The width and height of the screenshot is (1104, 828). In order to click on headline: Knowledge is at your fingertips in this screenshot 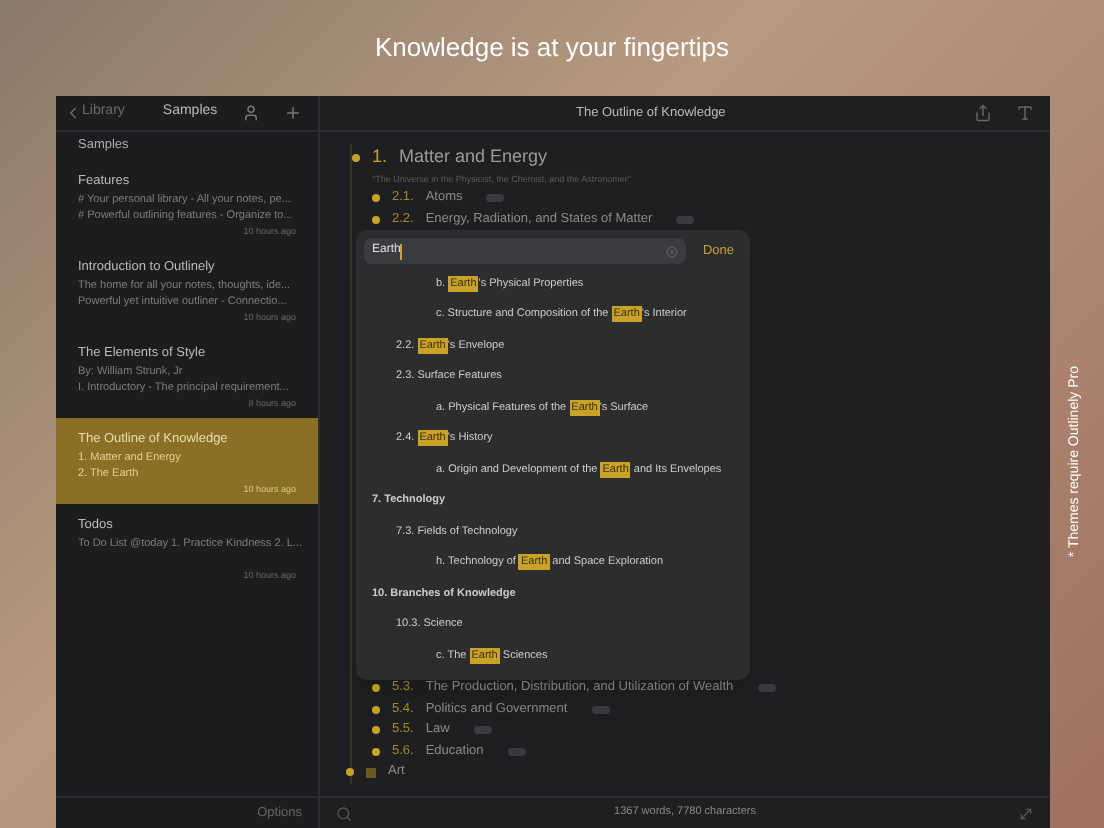, I will do `click(552, 48)`.